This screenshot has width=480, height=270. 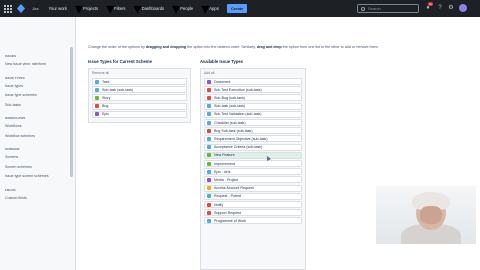 I want to click on issue-type-label: Notify, so click(x=219, y=204).